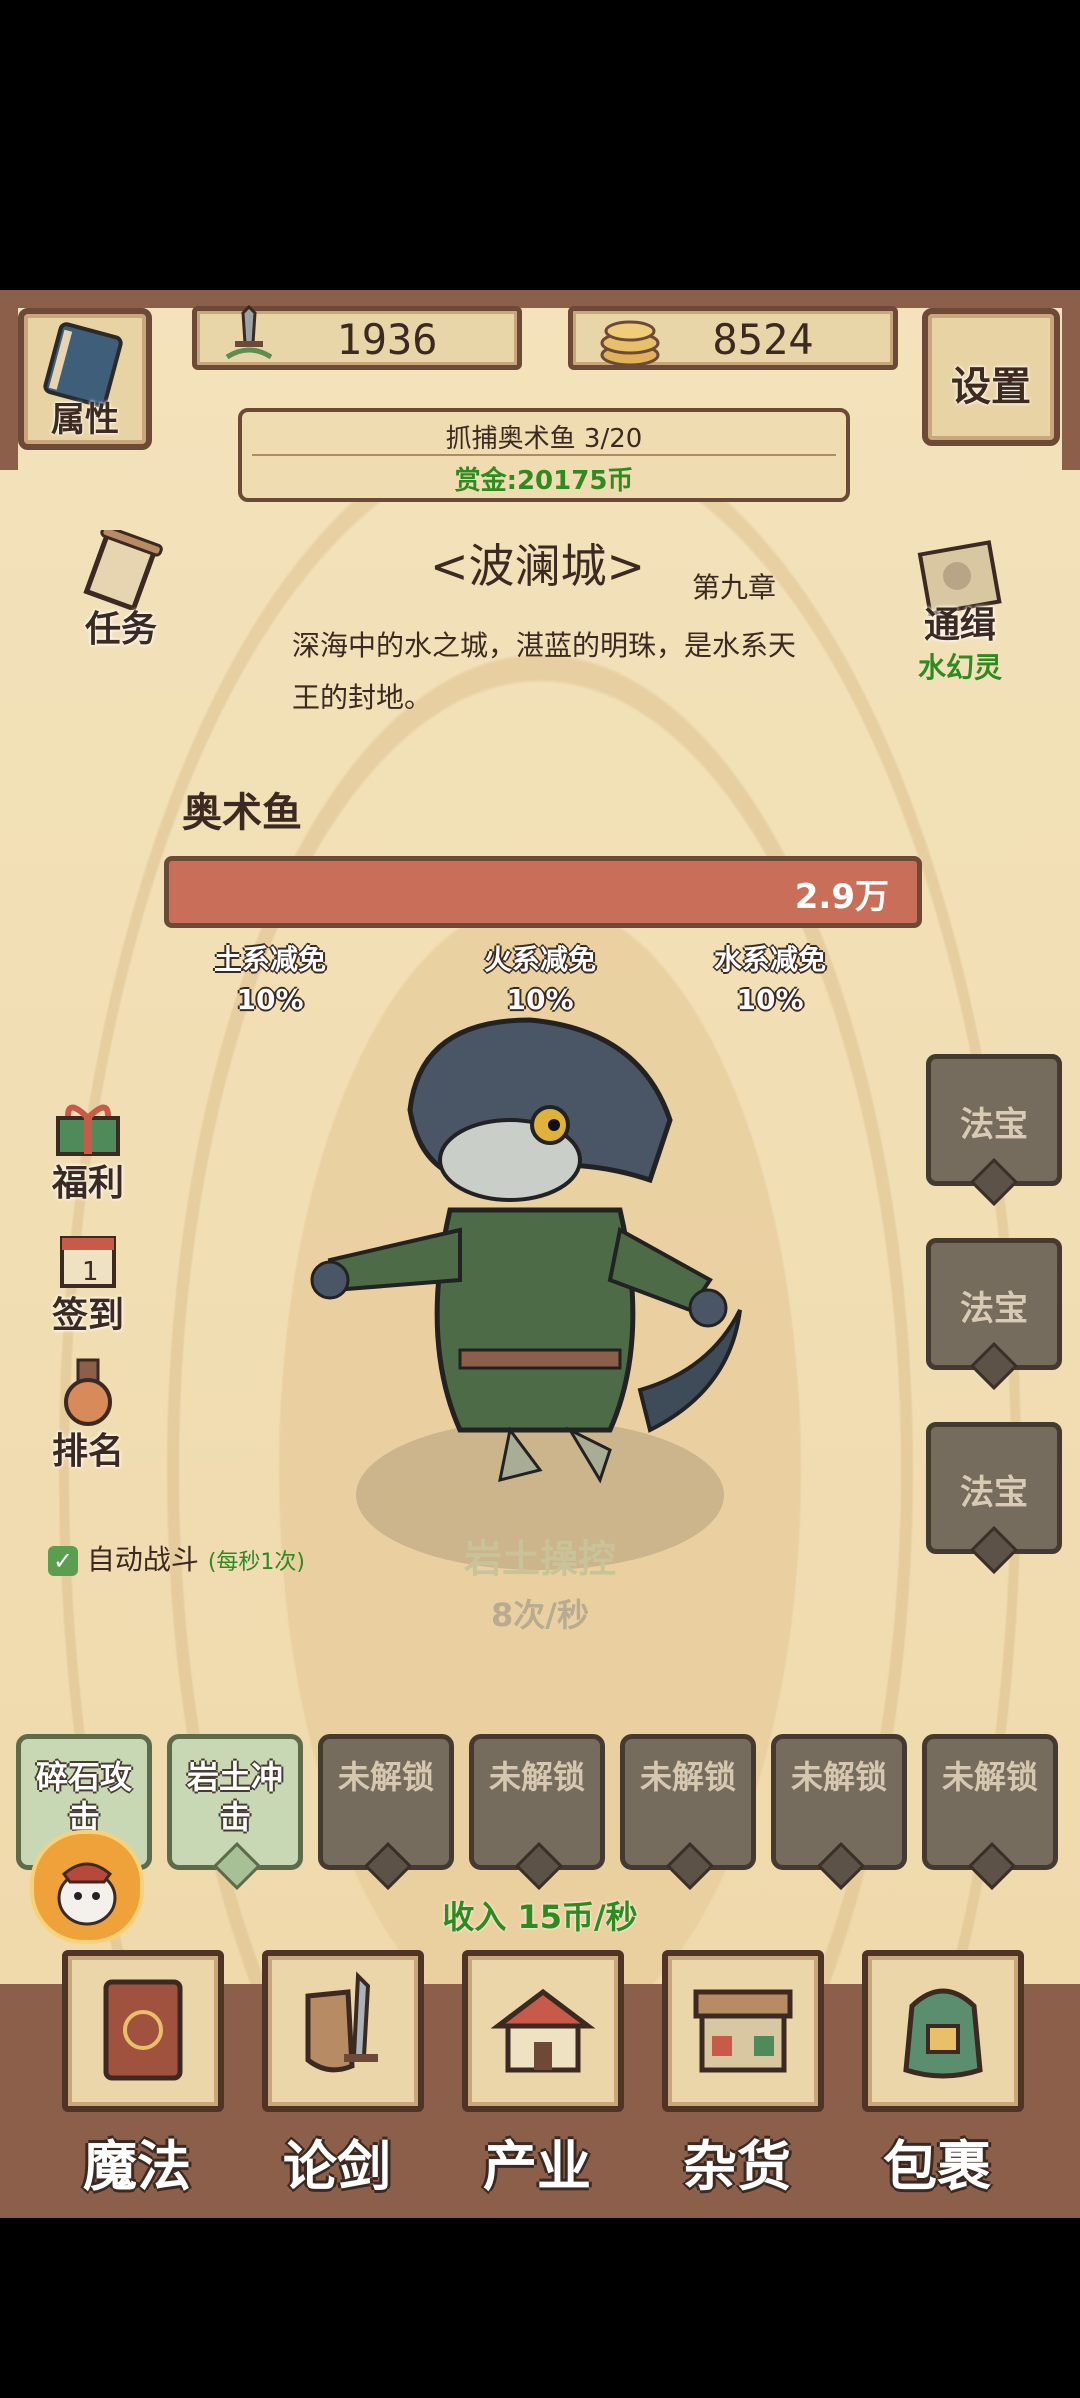  Describe the element at coordinates (989, 1777) in the screenshot. I see `skill-slot-7-label: 未解锁` at that location.